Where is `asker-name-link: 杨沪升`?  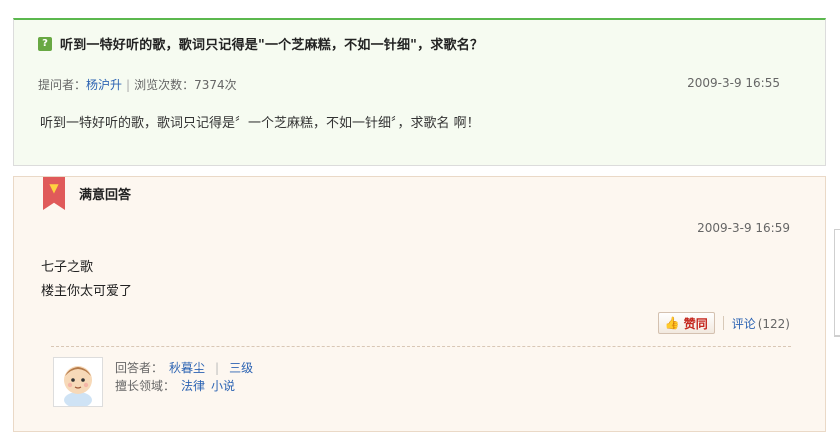
asker-name-link: 杨沪升 is located at coordinates (104, 85).